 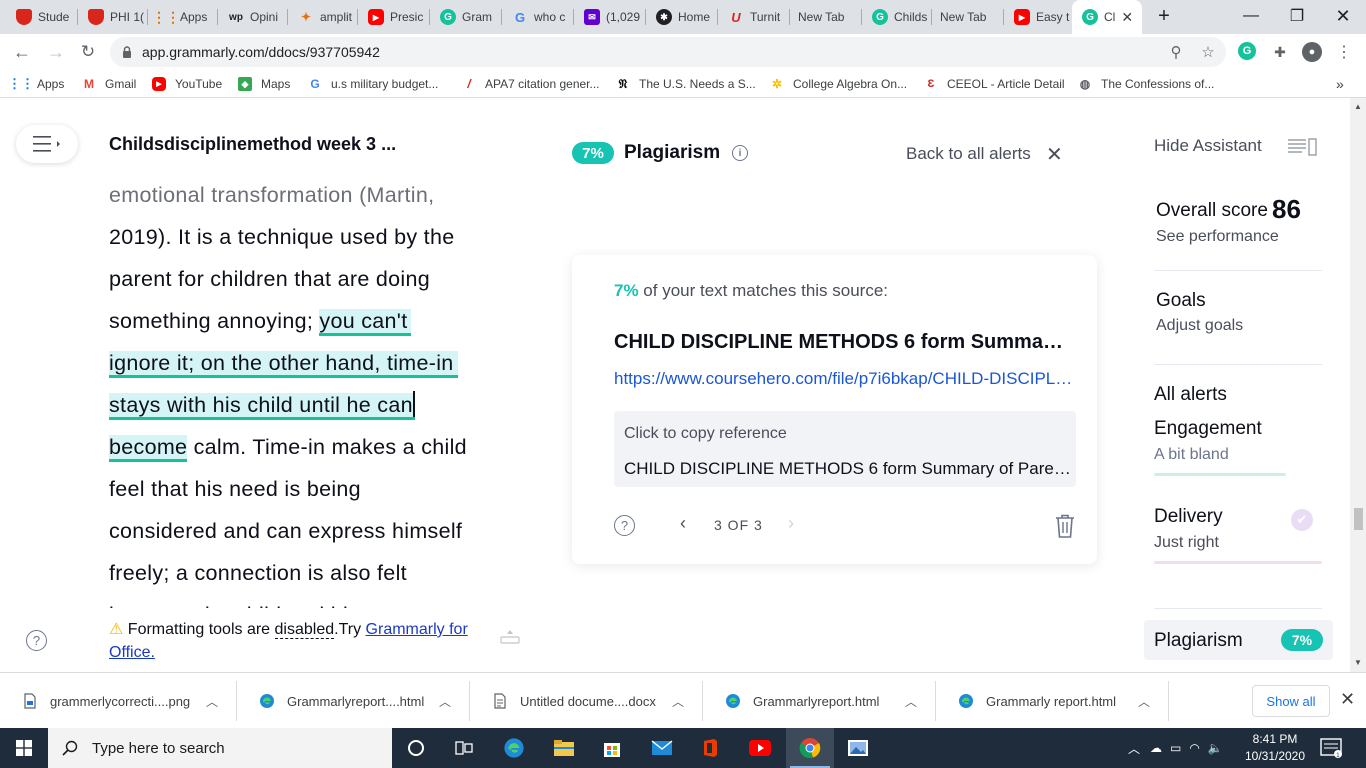 What do you see at coordinates (1208, 429) in the screenshot?
I see `engagement-label: Engagement` at bounding box center [1208, 429].